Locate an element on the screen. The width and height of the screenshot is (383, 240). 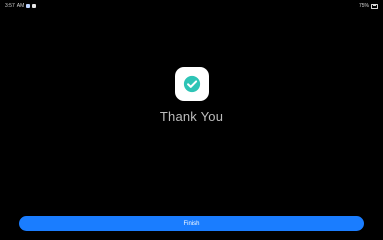
battery-percentage: 75% is located at coordinates (363, 6).